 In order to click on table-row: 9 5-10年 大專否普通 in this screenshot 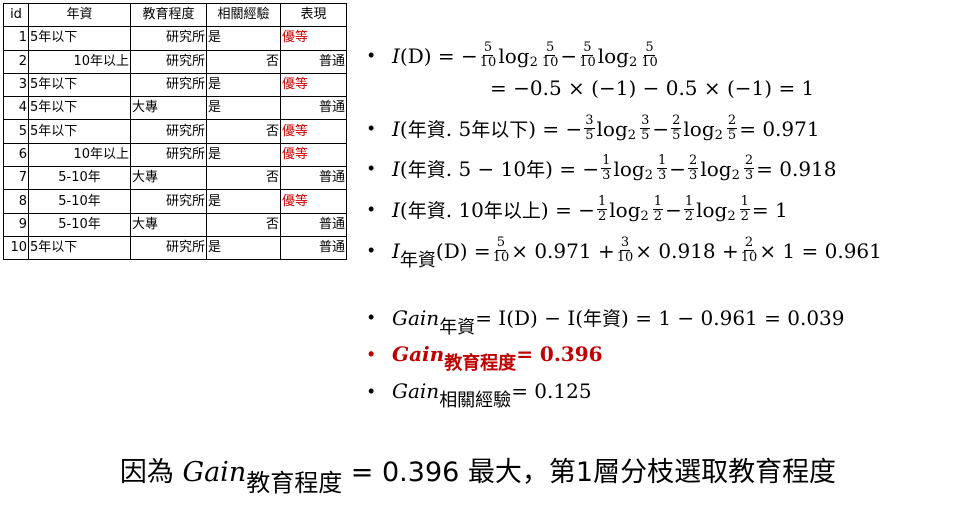, I will do `click(175, 224)`.